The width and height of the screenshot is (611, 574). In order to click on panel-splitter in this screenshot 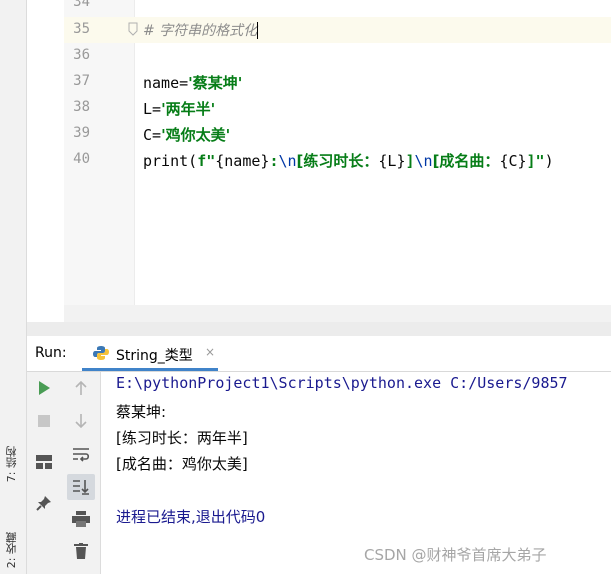, I will do `click(319, 329)`.